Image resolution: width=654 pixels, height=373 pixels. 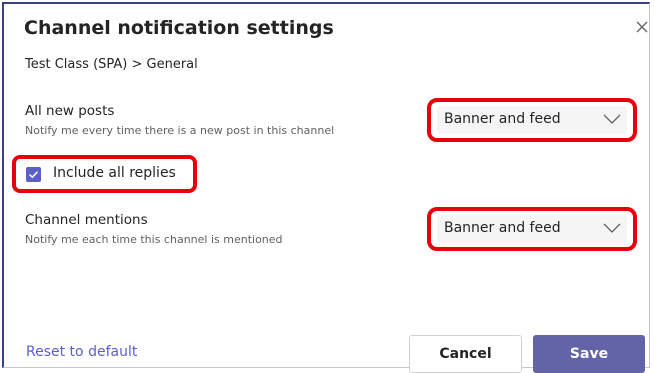 What do you see at coordinates (114, 173) in the screenshot?
I see `include-all-replies-label: Include all replies` at bounding box center [114, 173].